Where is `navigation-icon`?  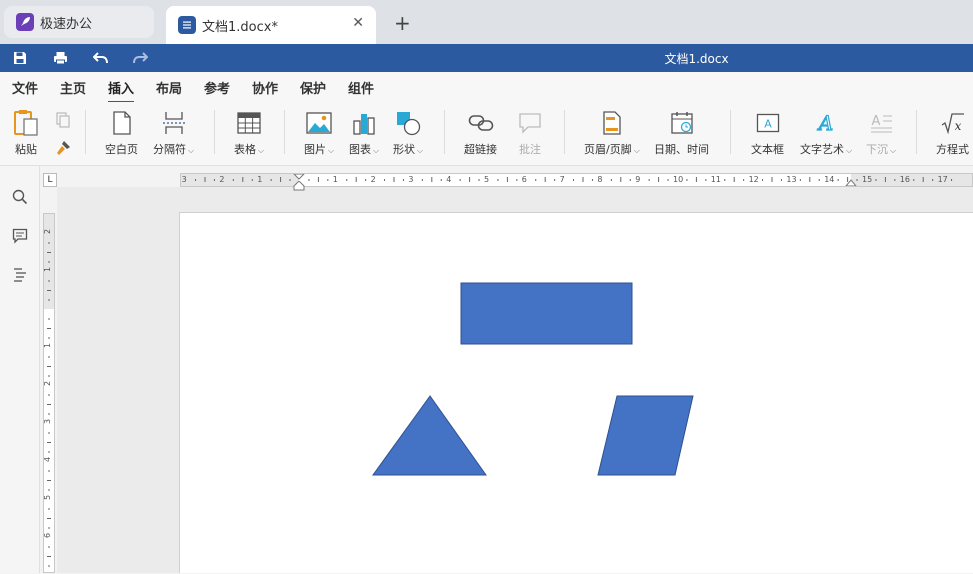 navigation-icon is located at coordinates (20, 274).